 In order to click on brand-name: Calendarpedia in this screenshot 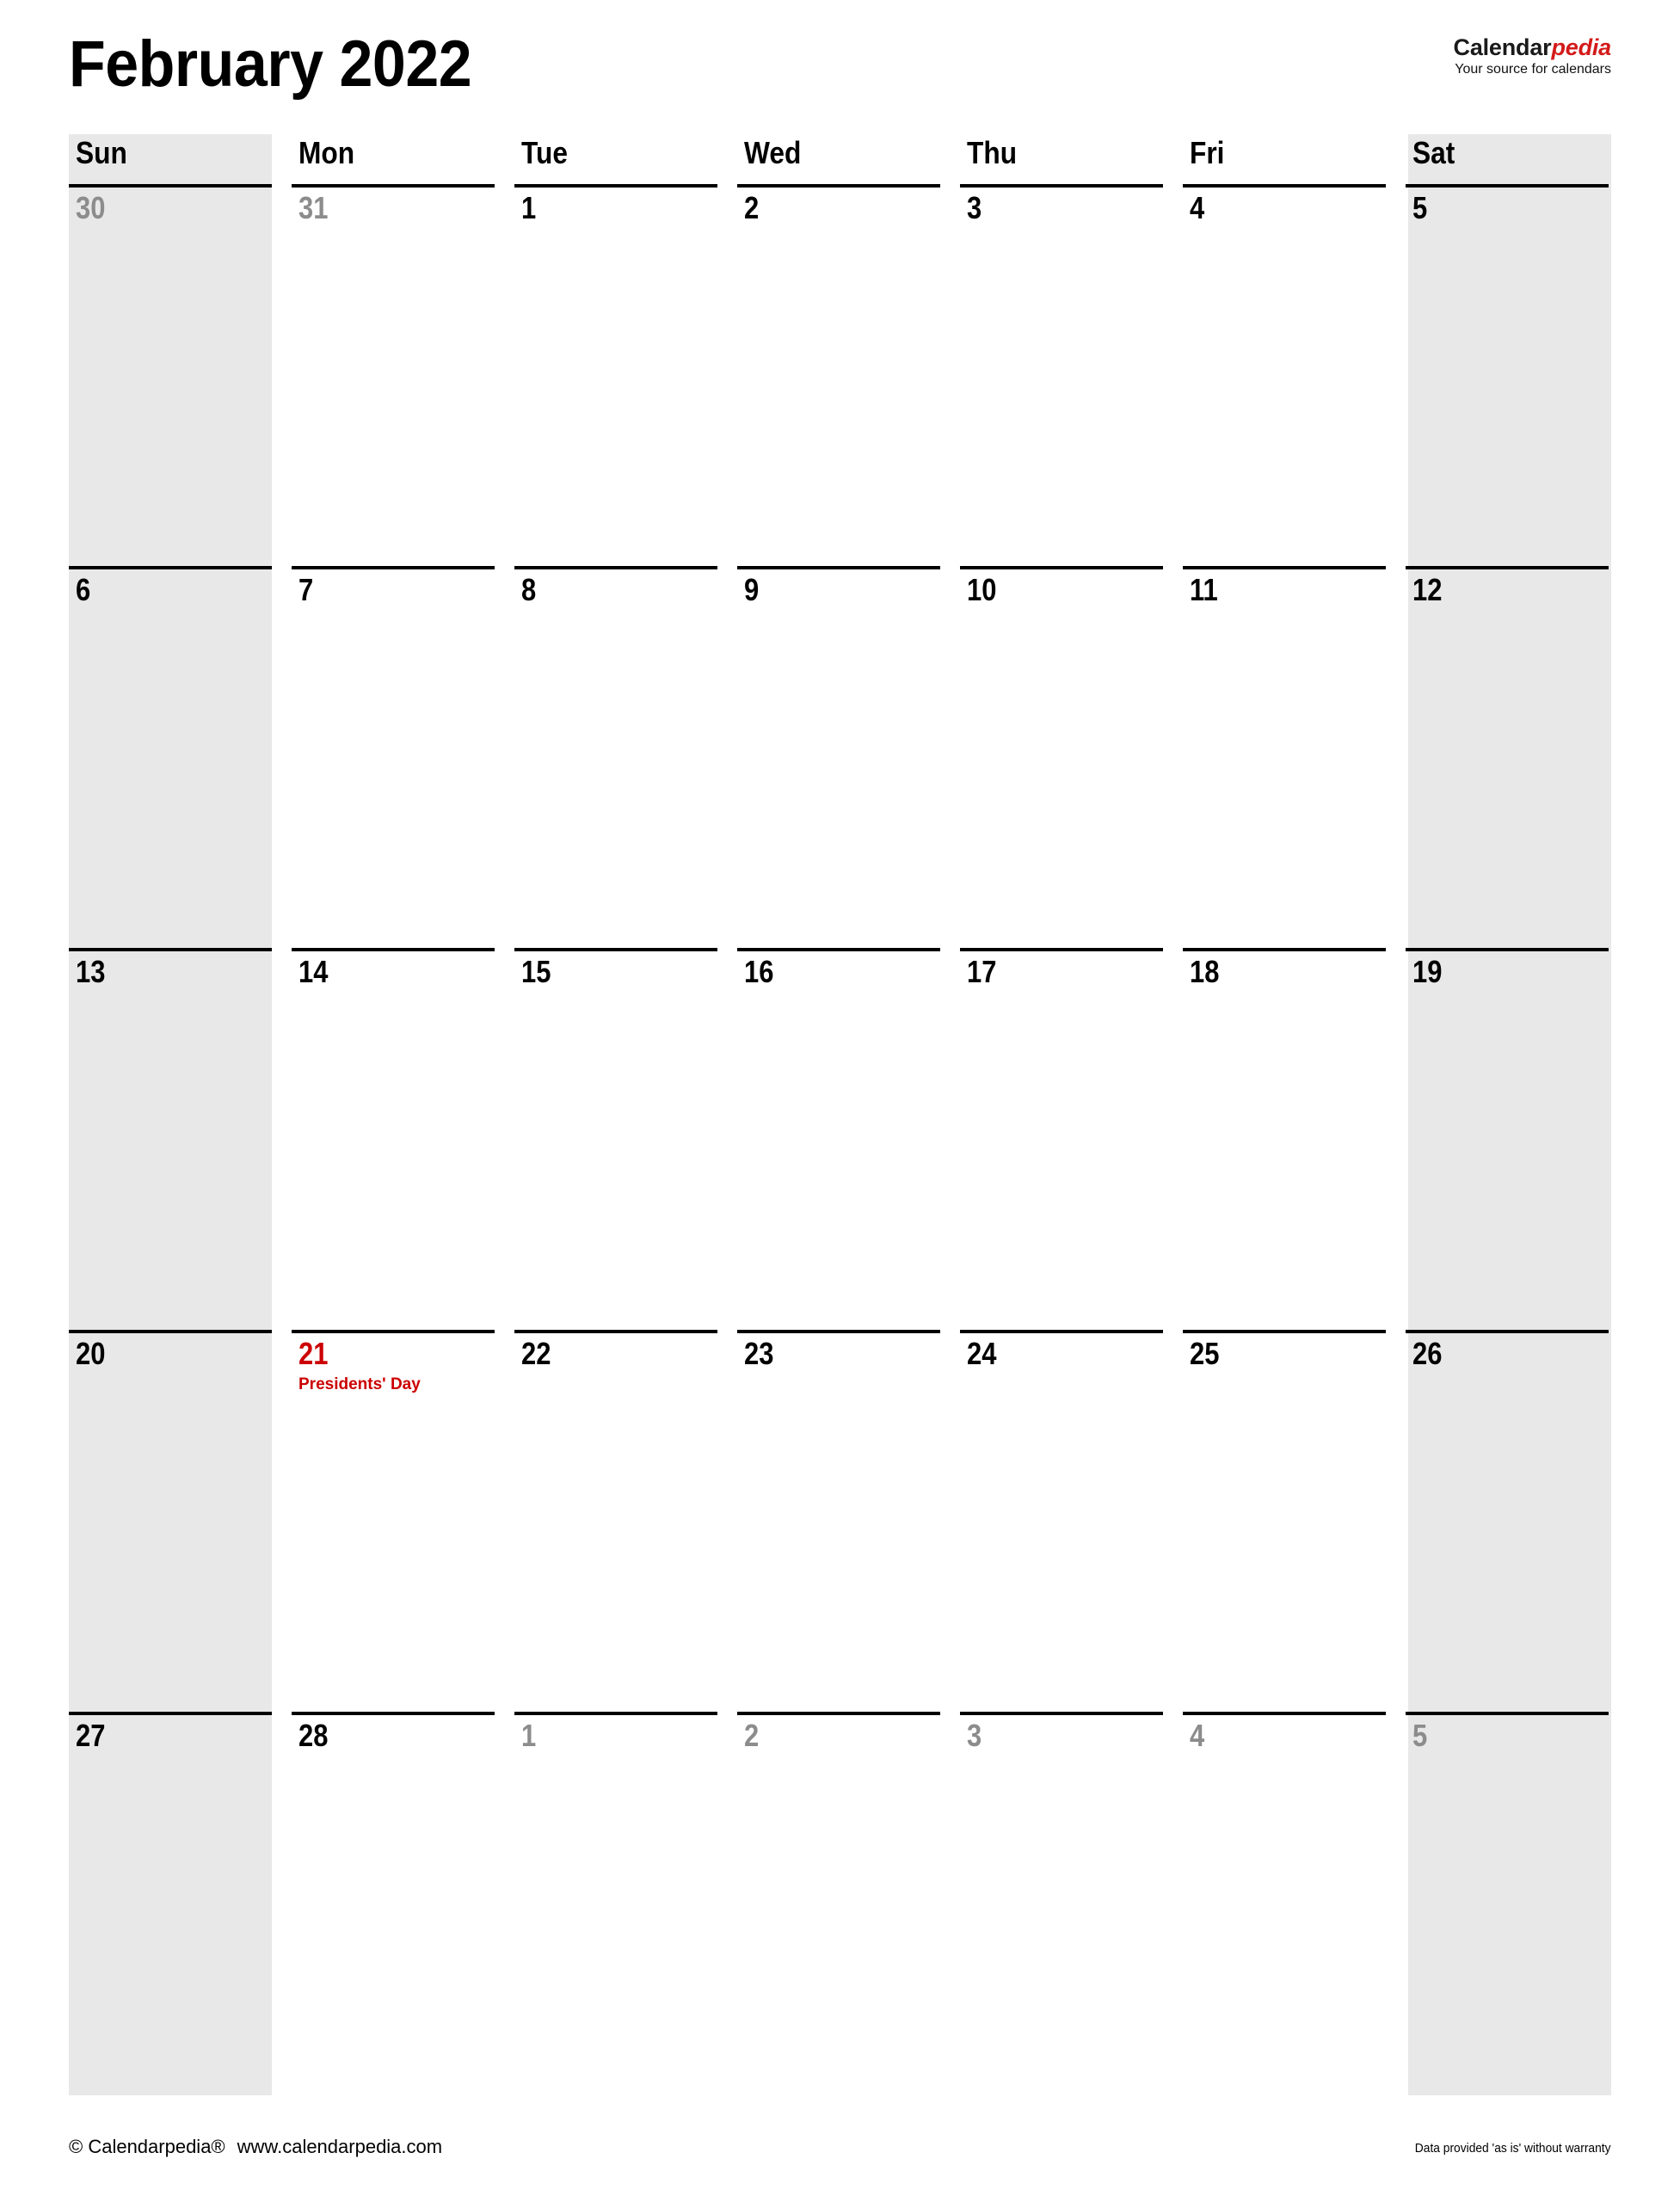, I will do `click(1533, 47)`.